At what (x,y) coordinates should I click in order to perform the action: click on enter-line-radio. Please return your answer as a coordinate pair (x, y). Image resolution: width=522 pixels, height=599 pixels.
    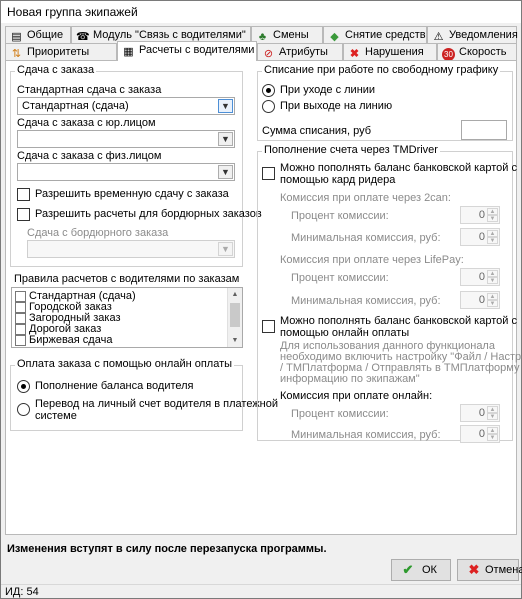
    Looking at the image, I should click on (268, 106).